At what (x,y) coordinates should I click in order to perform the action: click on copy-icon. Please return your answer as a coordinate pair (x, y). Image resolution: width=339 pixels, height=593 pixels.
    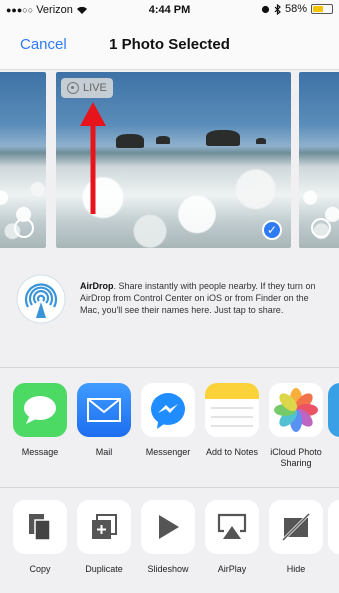
    Looking at the image, I should click on (40, 527).